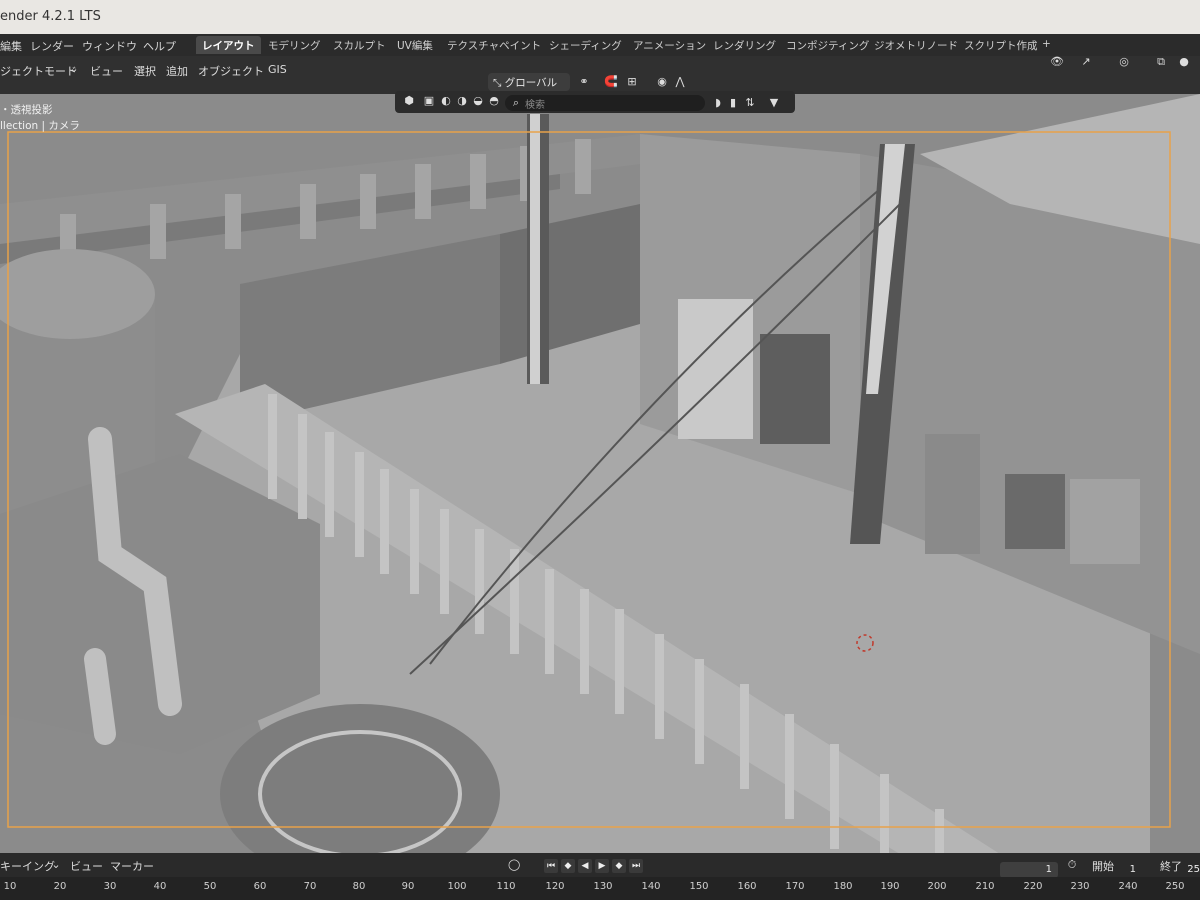 The width and height of the screenshot is (1200, 900). Describe the element at coordinates (1128, 886) in the screenshot. I see `ruler-tick: 240` at that location.